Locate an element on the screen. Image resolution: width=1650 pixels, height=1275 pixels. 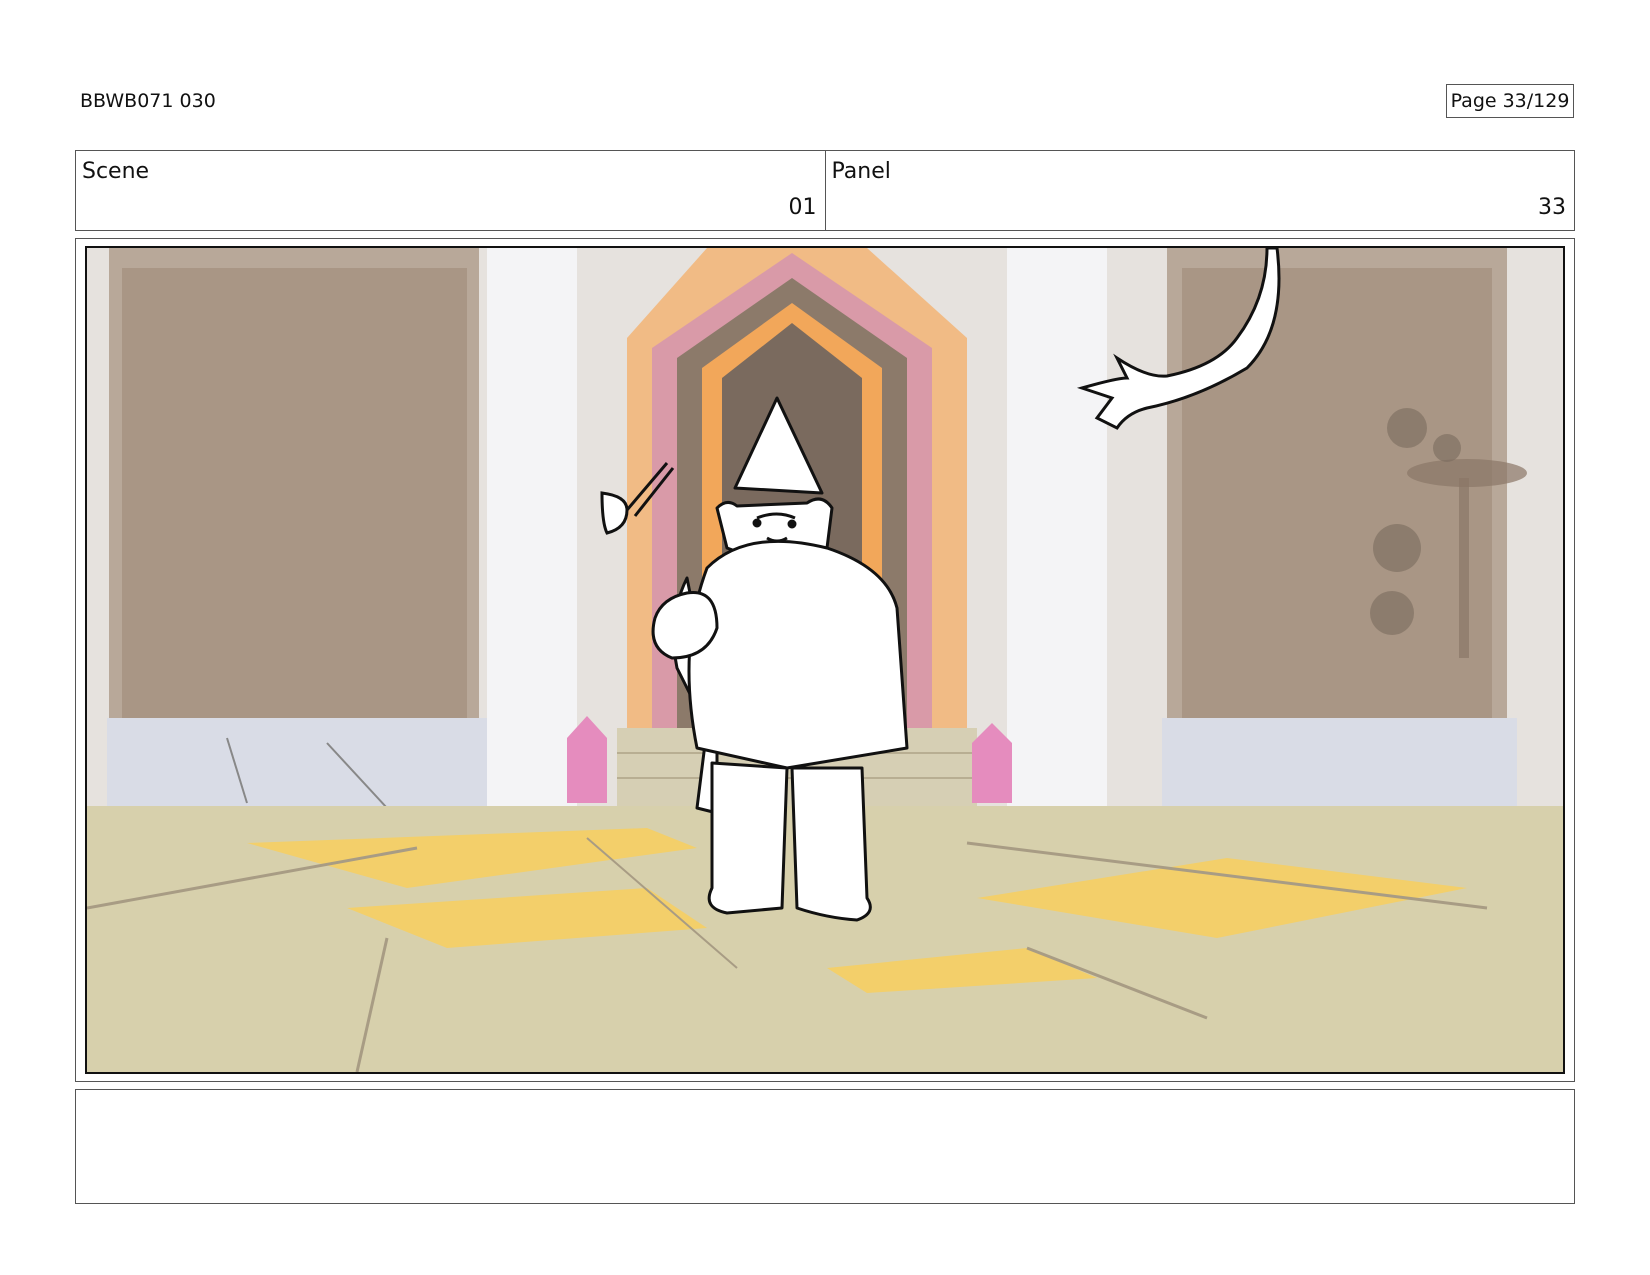
left-pillar is located at coordinates (532, 528).